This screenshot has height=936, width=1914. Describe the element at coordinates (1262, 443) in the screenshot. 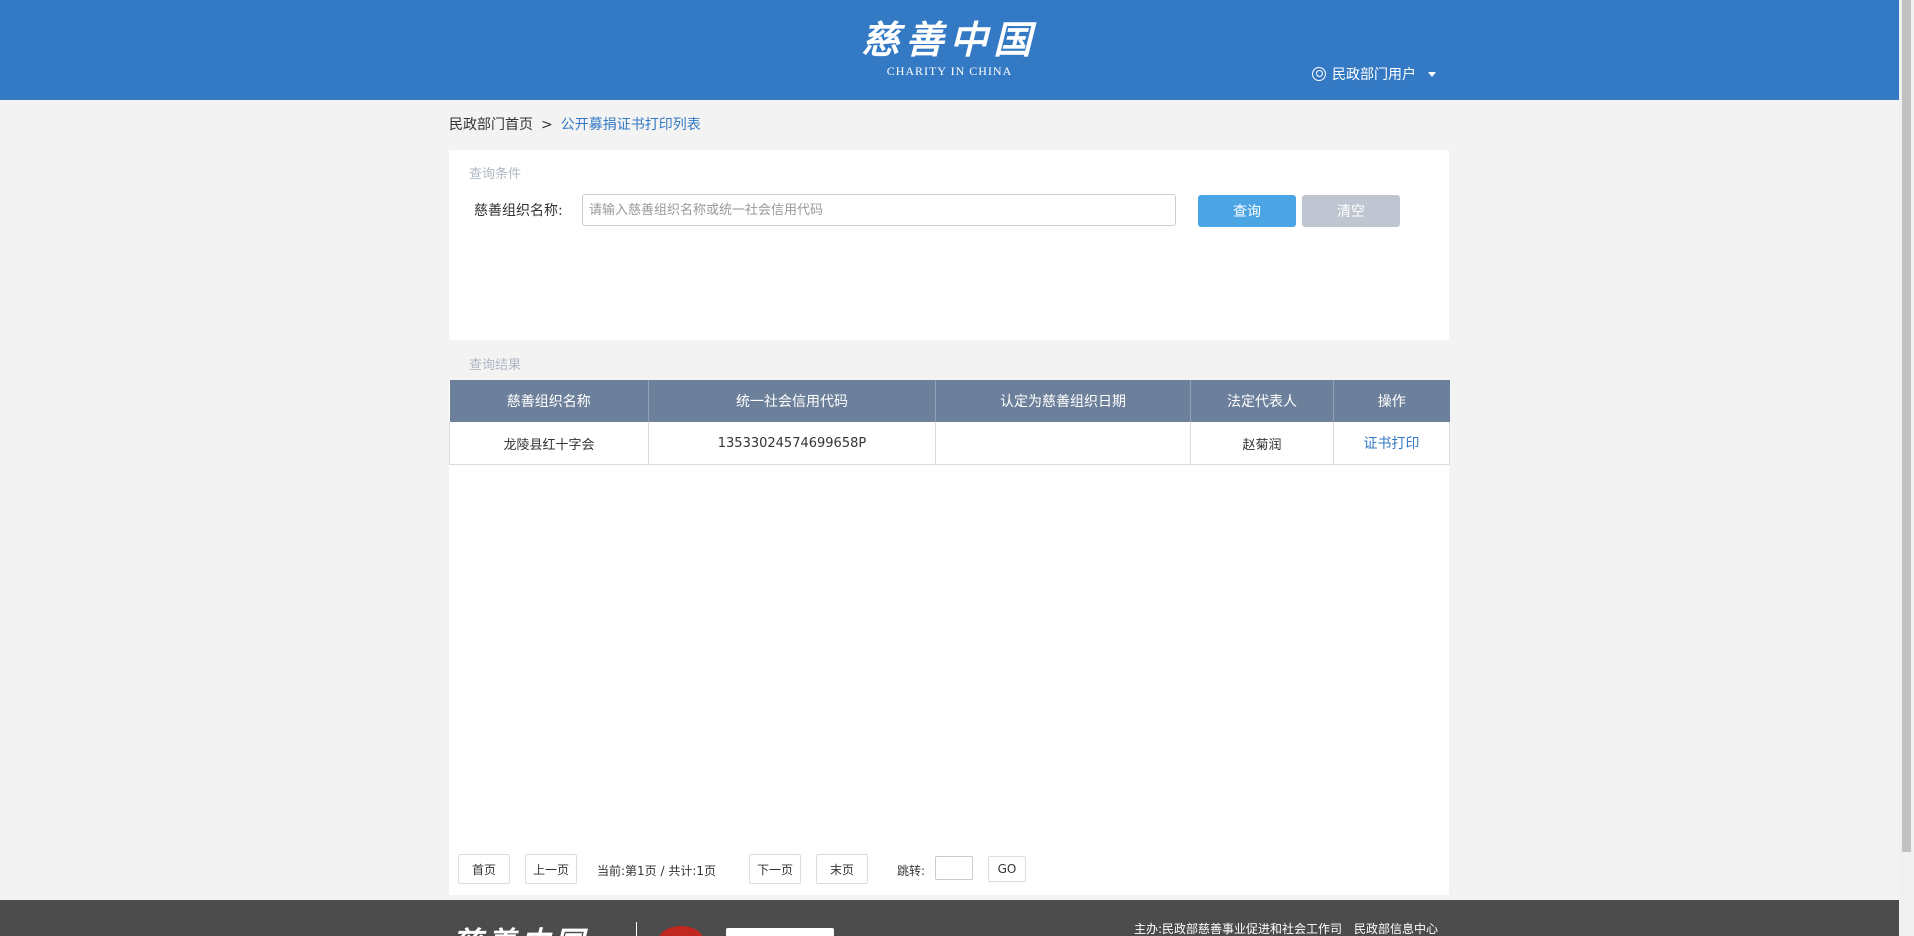

I see `cell-legal-rep: 赵菊润` at that location.